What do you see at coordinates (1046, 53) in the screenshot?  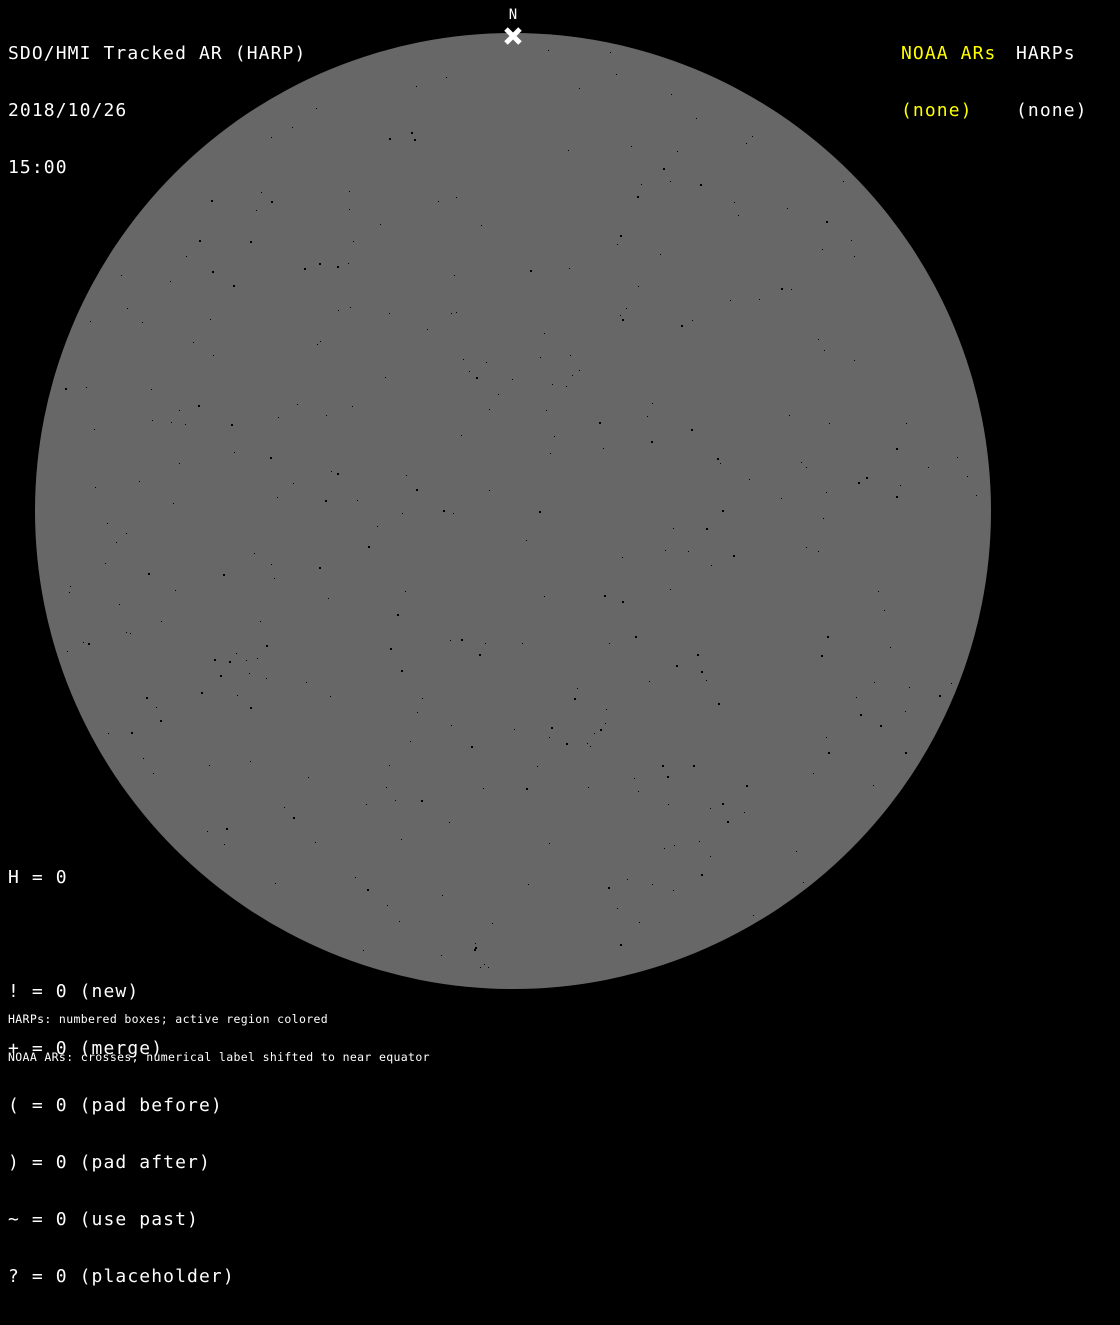 I see `harps-label: HARPs` at bounding box center [1046, 53].